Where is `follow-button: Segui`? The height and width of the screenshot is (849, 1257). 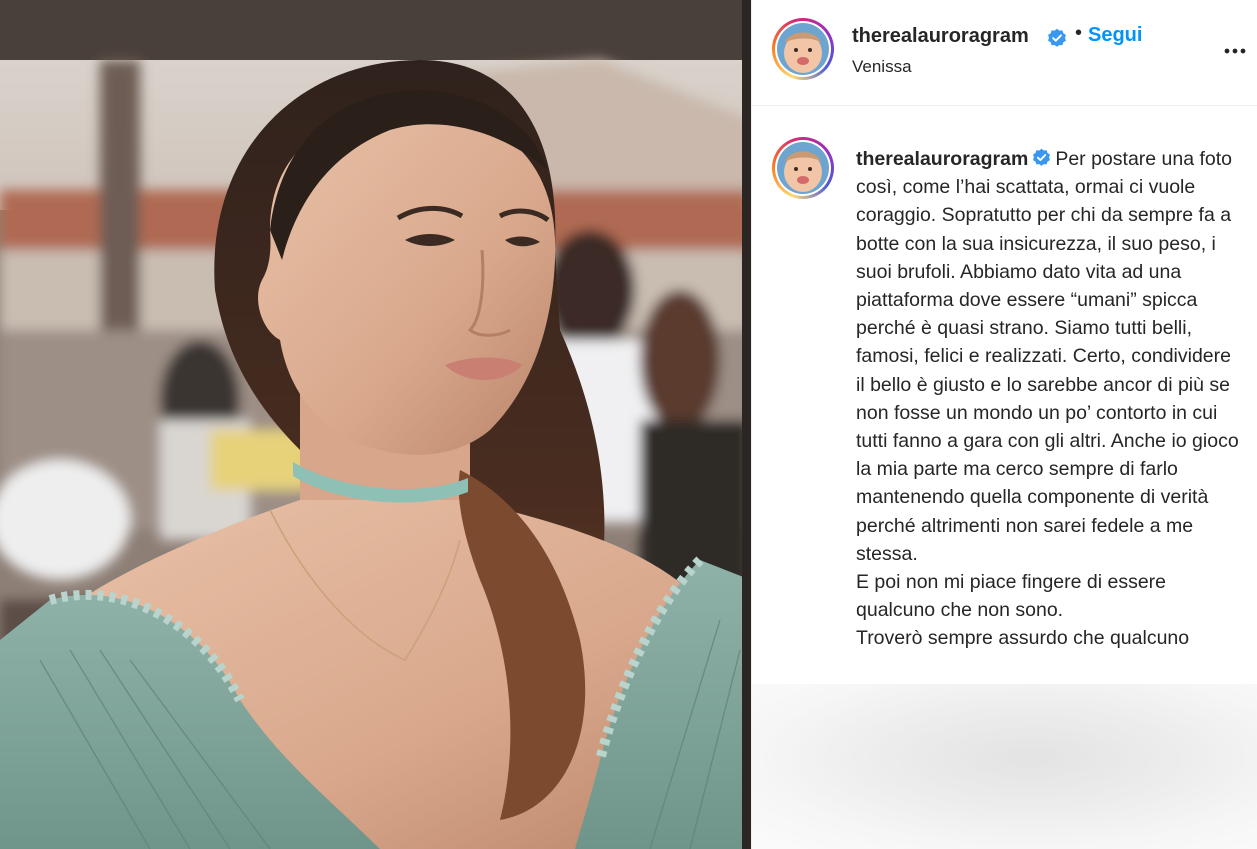
follow-button: Segui is located at coordinates (1115, 35).